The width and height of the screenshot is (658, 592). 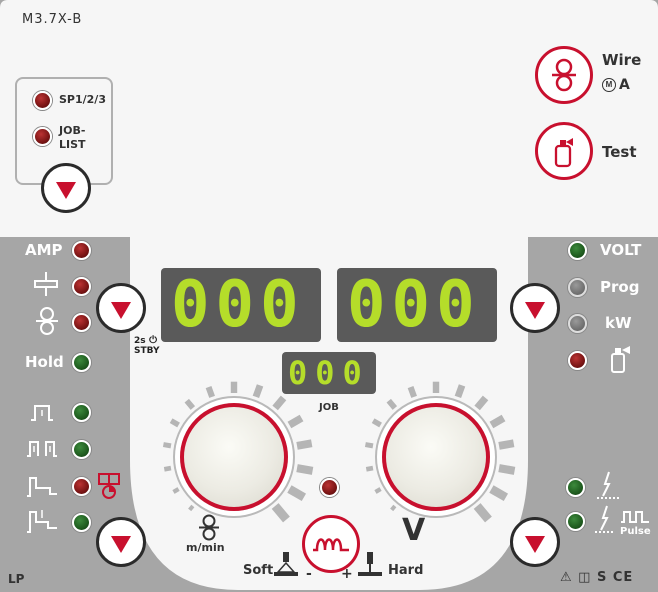 I want to click on dynamics-led, so click(x=329, y=487).